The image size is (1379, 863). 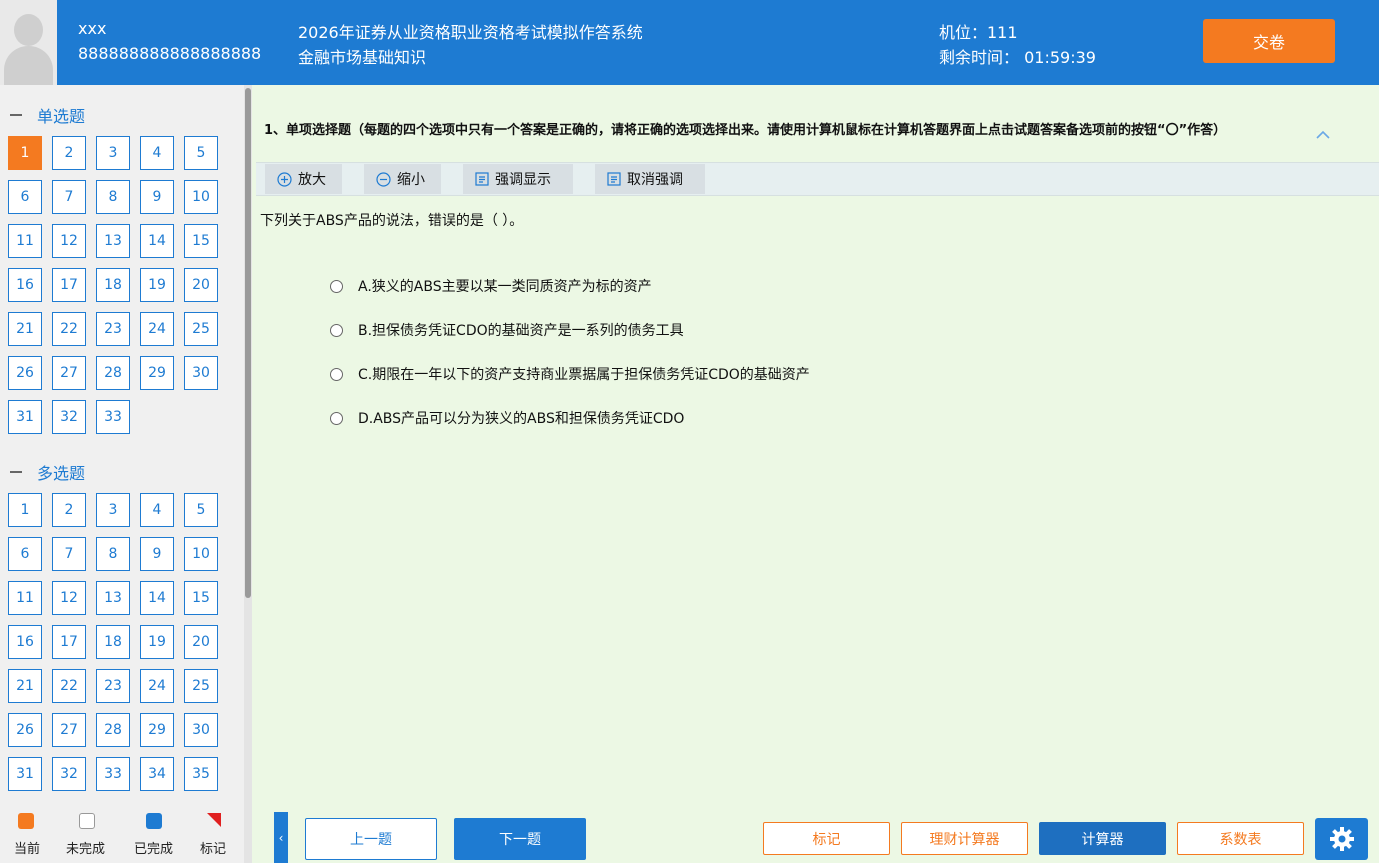 I want to click on legend-finished-label: 已完成, so click(x=154, y=849).